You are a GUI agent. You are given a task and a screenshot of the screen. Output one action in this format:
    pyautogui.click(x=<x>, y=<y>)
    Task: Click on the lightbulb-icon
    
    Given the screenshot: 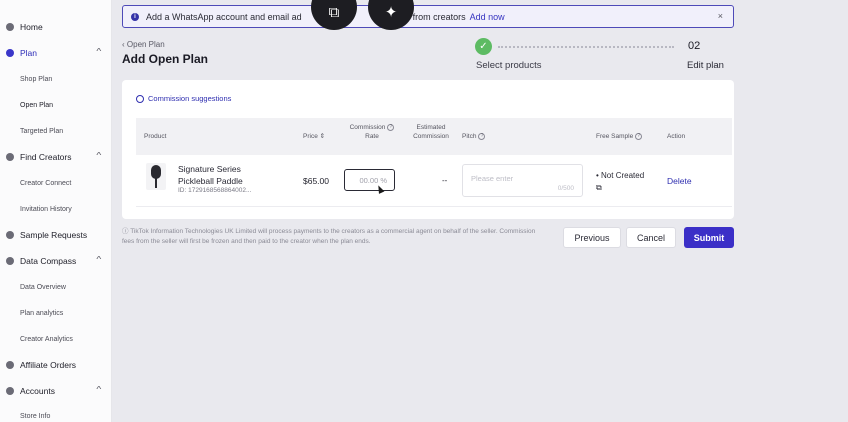 What is the action you would take?
    pyautogui.click(x=140, y=98)
    